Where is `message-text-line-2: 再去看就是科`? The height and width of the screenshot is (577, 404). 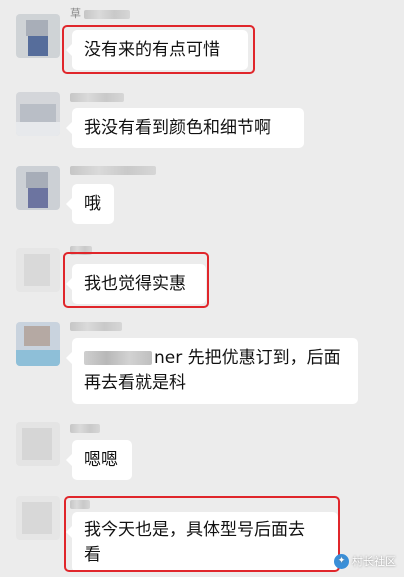 message-text-line-2: 再去看就是科 is located at coordinates (135, 383).